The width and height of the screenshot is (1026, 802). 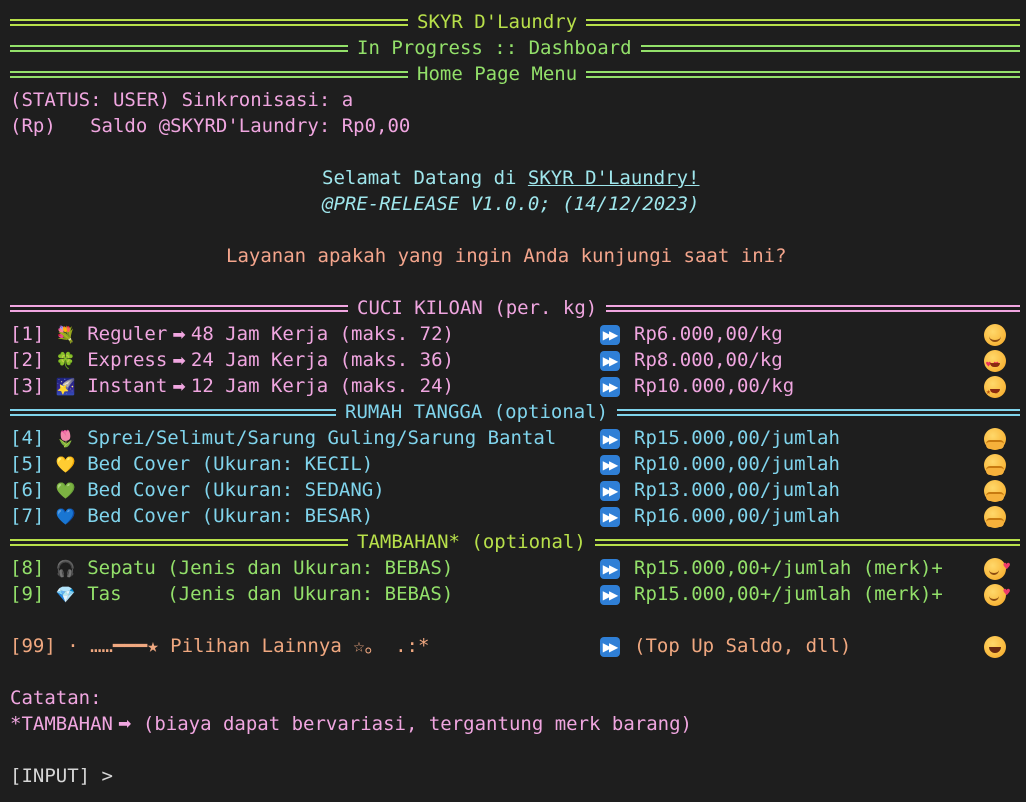 I want to click on section-rumah-tangga: RUMAH TANGGA (optional), so click(x=515, y=412).